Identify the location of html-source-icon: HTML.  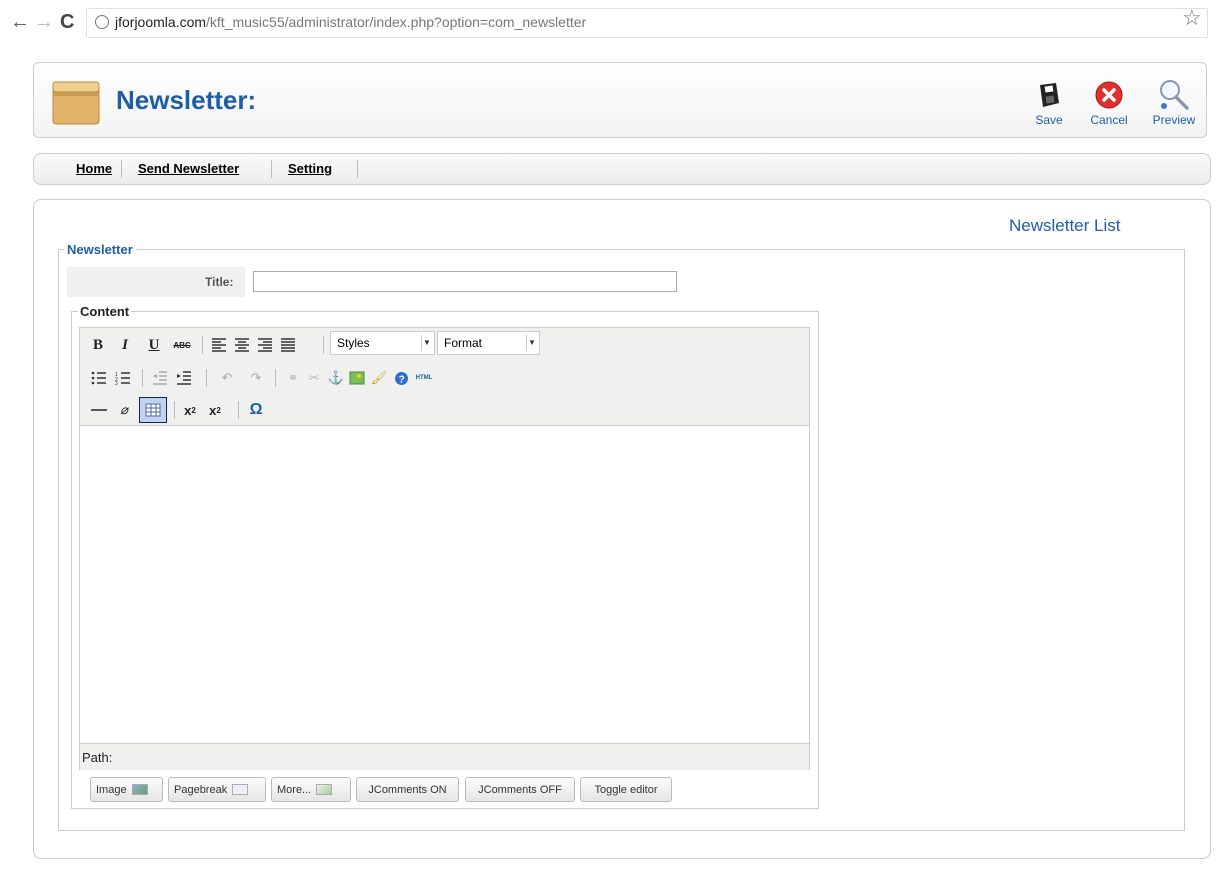
(424, 378).